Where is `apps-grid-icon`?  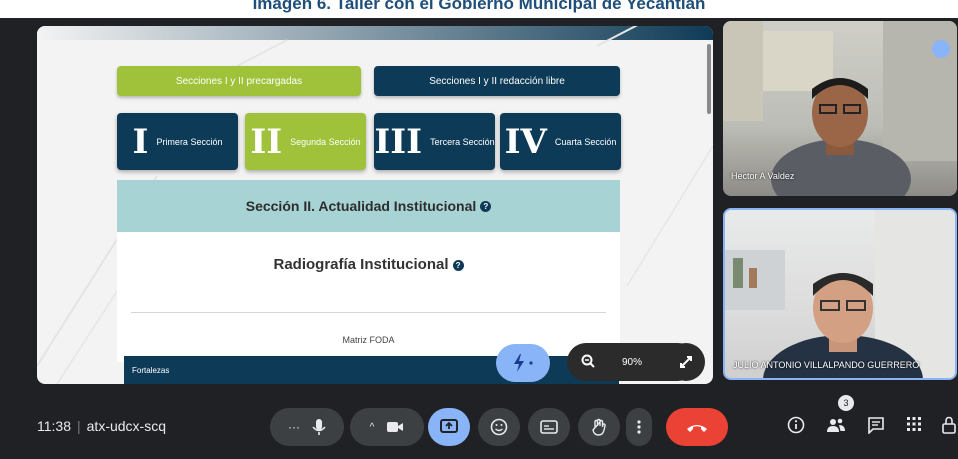 apps-grid-icon is located at coordinates (914, 424).